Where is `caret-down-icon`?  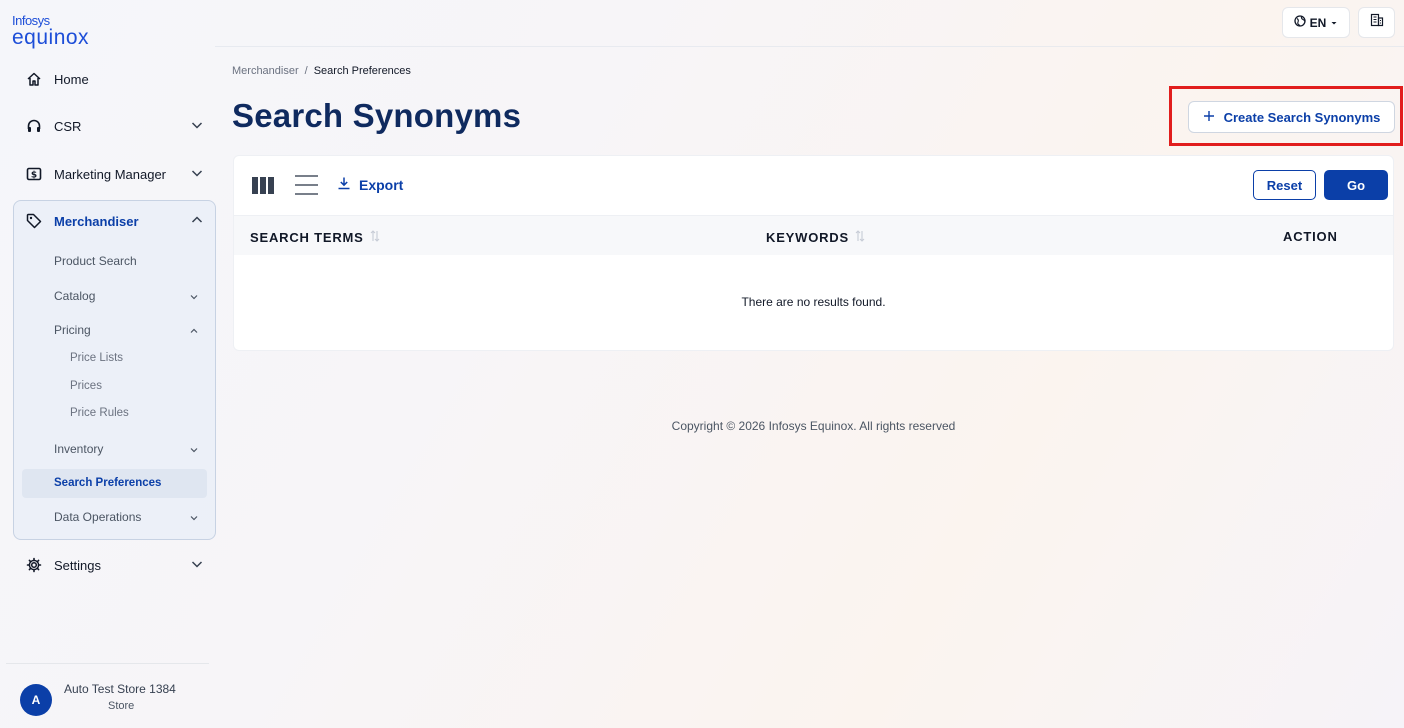 caret-down-icon is located at coordinates (1334, 23).